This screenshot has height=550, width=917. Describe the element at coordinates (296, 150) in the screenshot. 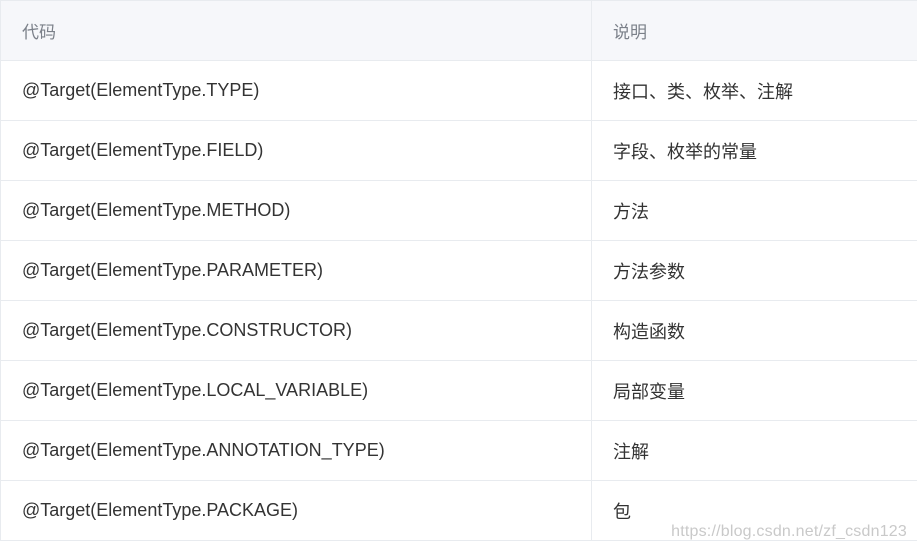

I see `cell-code: @Target(ElementType.FIELD)` at that location.